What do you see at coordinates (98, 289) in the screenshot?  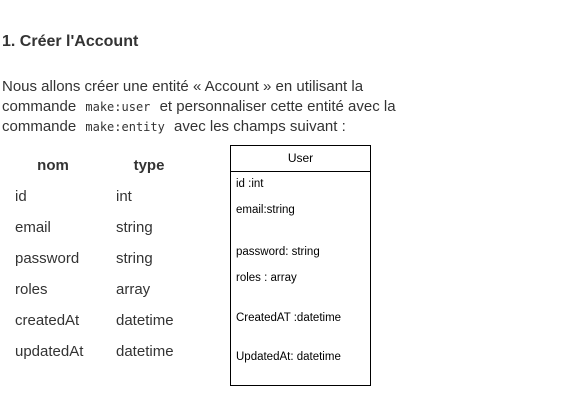 I see `table-row: roles array` at bounding box center [98, 289].